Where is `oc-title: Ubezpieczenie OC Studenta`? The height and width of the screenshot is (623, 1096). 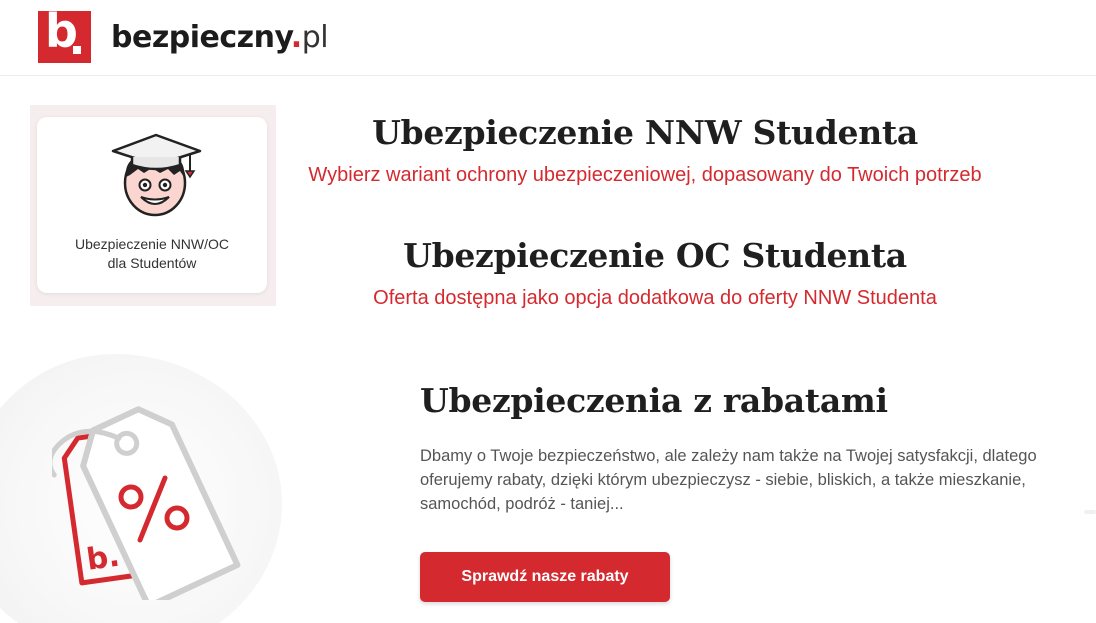
oc-title: Ubezpieczenie OC Studenta is located at coordinates (655, 255).